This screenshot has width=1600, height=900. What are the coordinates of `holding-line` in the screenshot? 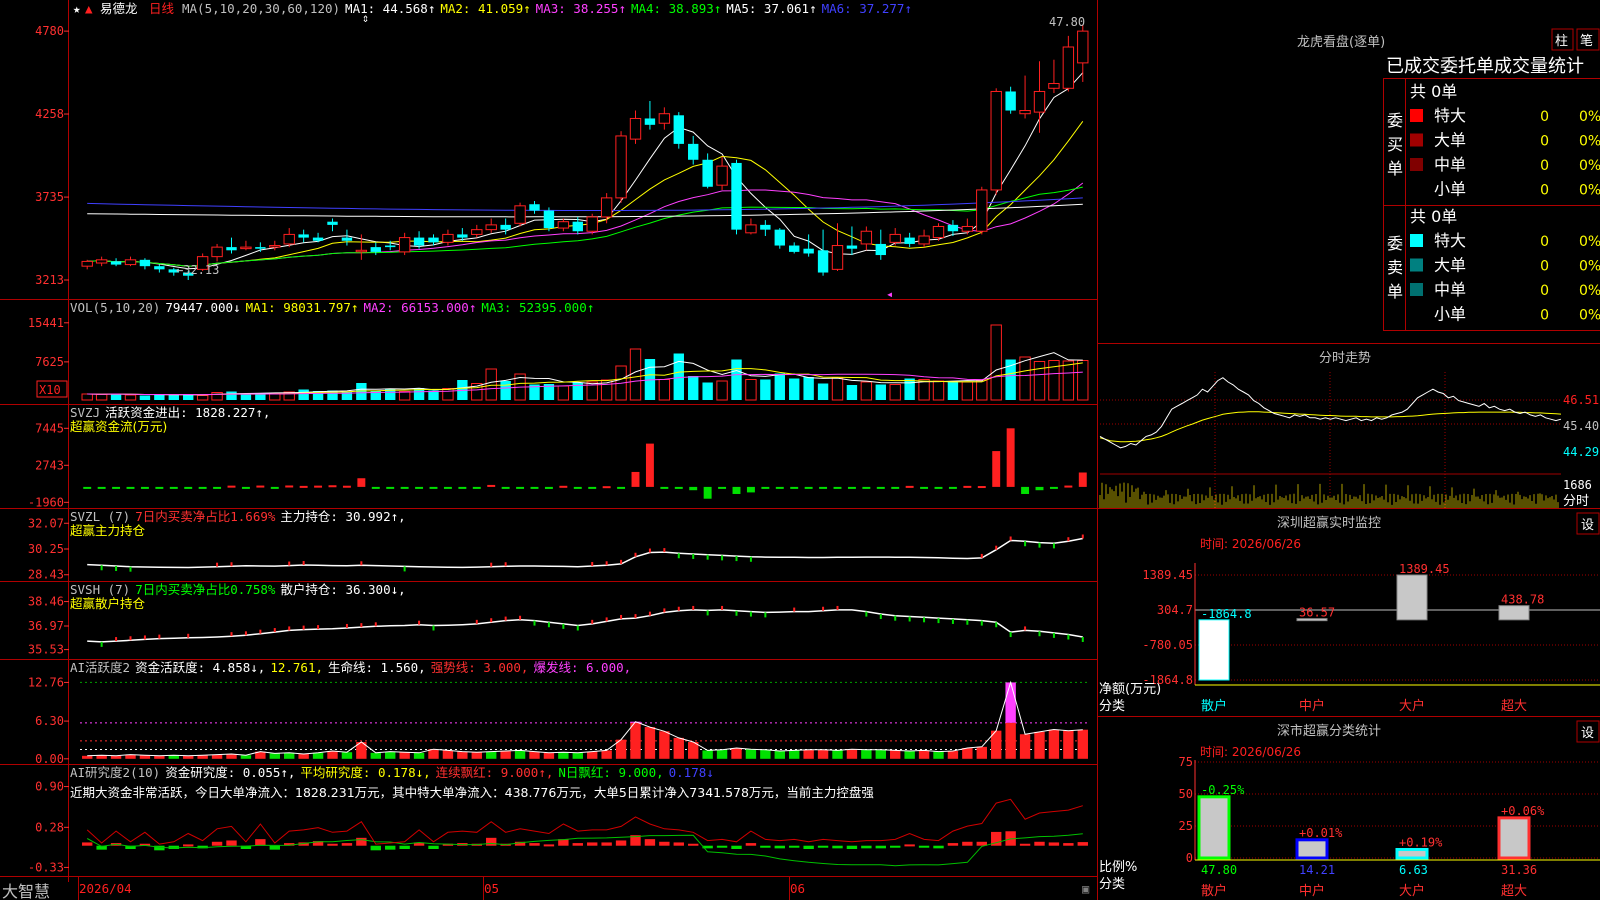 It's located at (585, 553).